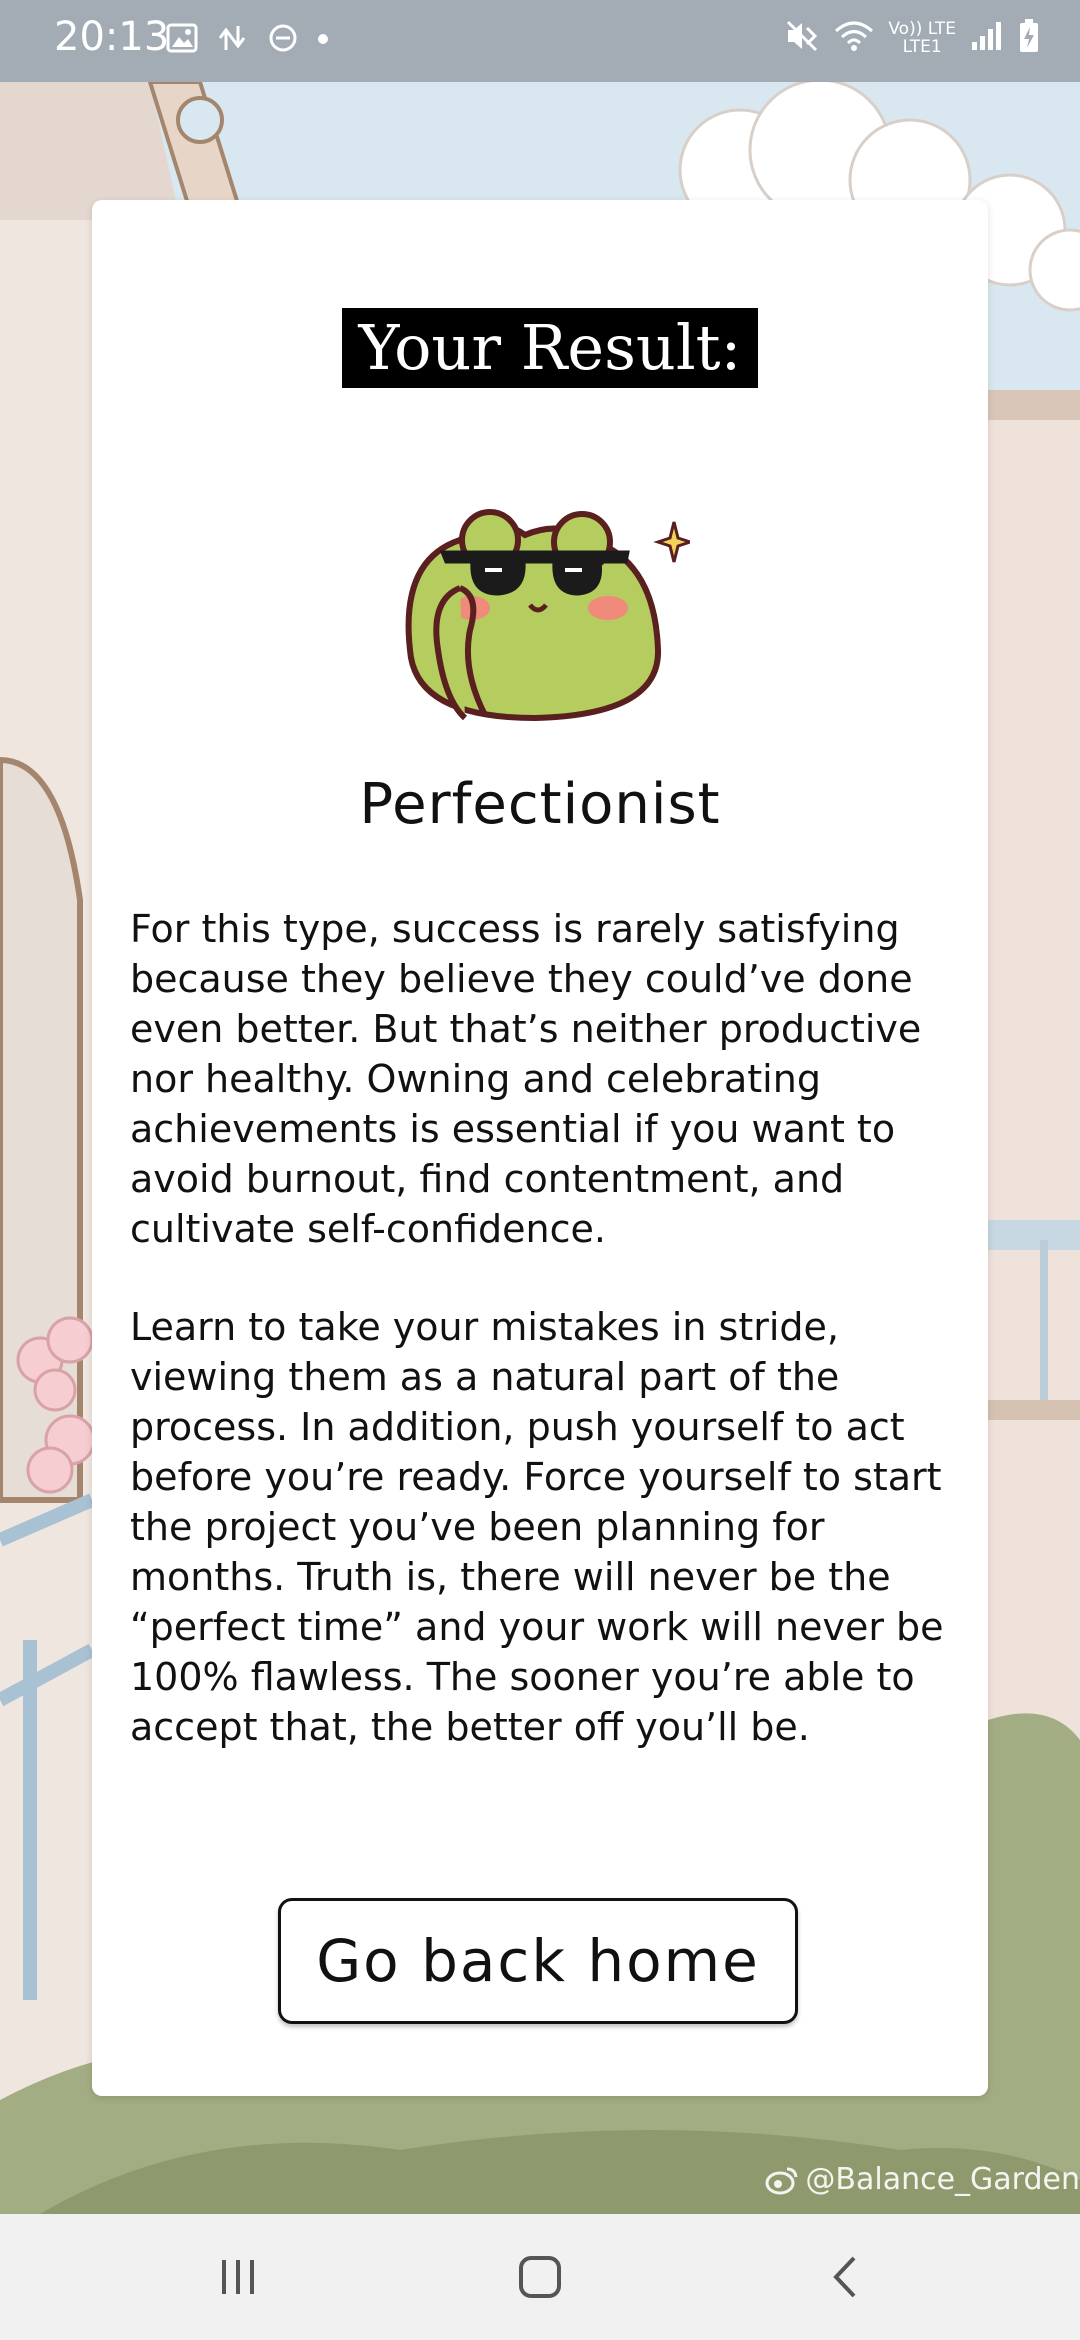 Image resolution: width=1080 pixels, height=2340 pixels. I want to click on lte-indicator: Vo)) LTE LTE1, so click(922, 38).